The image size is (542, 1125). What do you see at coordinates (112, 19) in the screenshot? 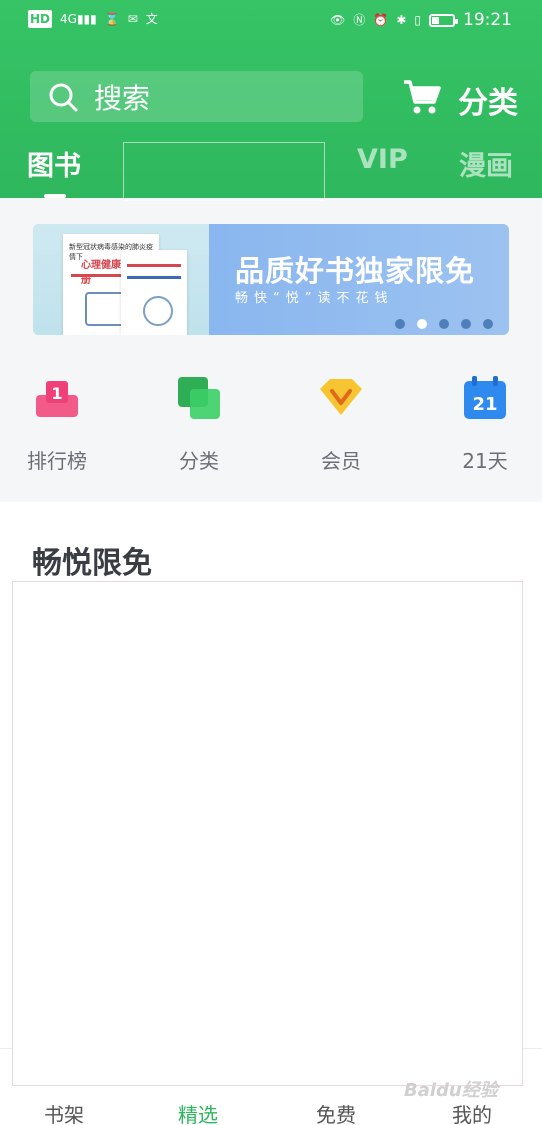
I see `hourglass-icon: ⌛` at bounding box center [112, 19].